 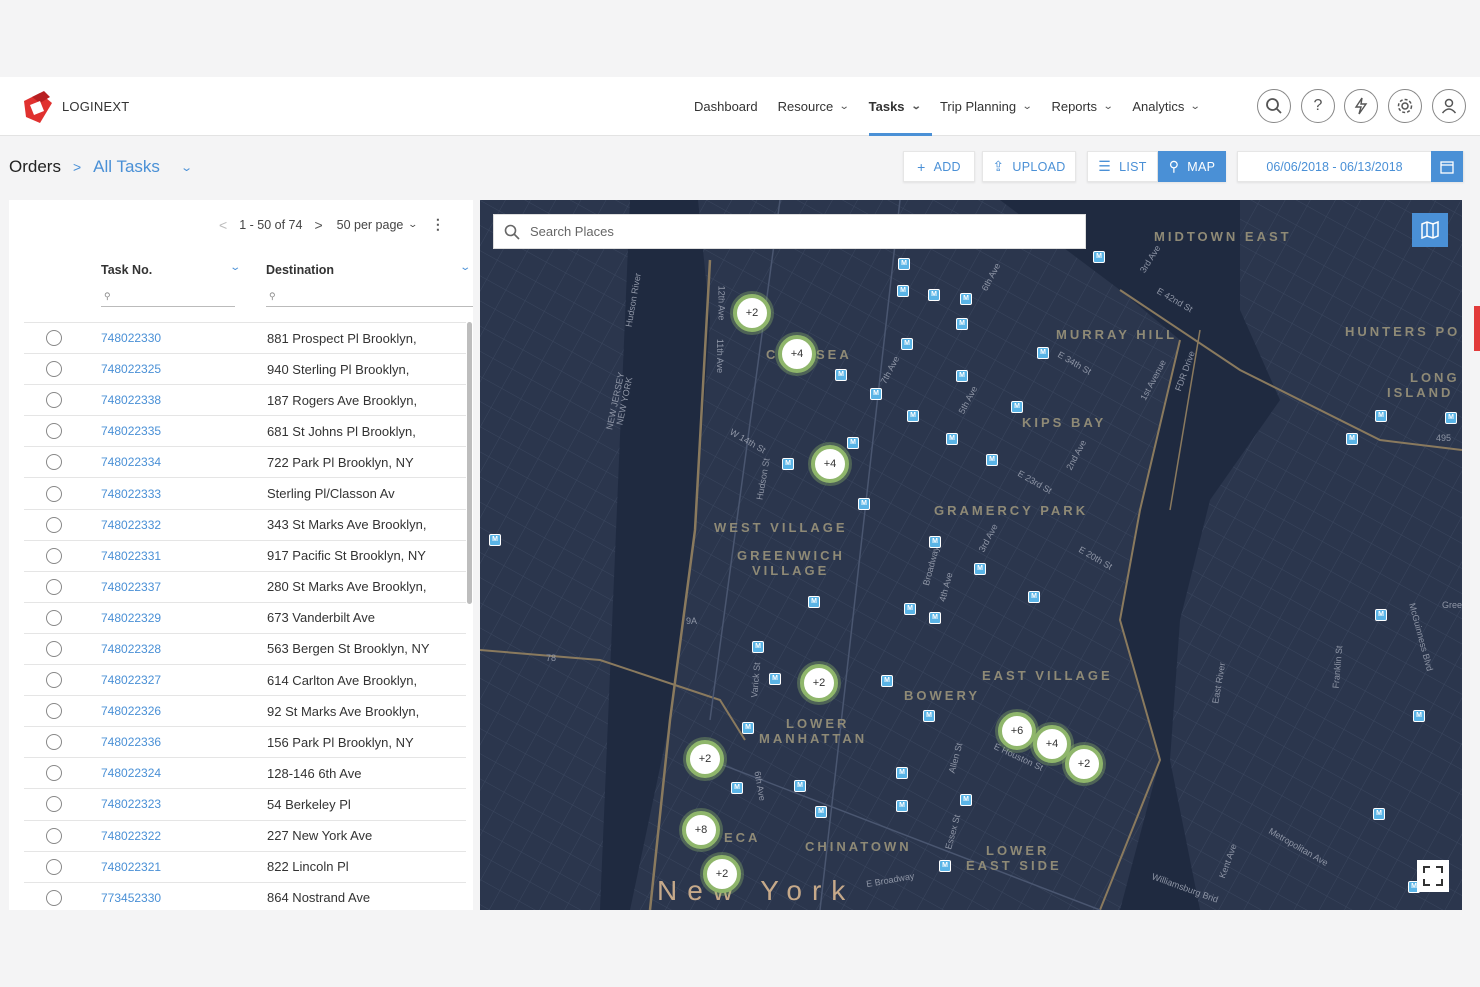 I want to click on nav-reports: Reports ⌄, so click(x=1081, y=106).